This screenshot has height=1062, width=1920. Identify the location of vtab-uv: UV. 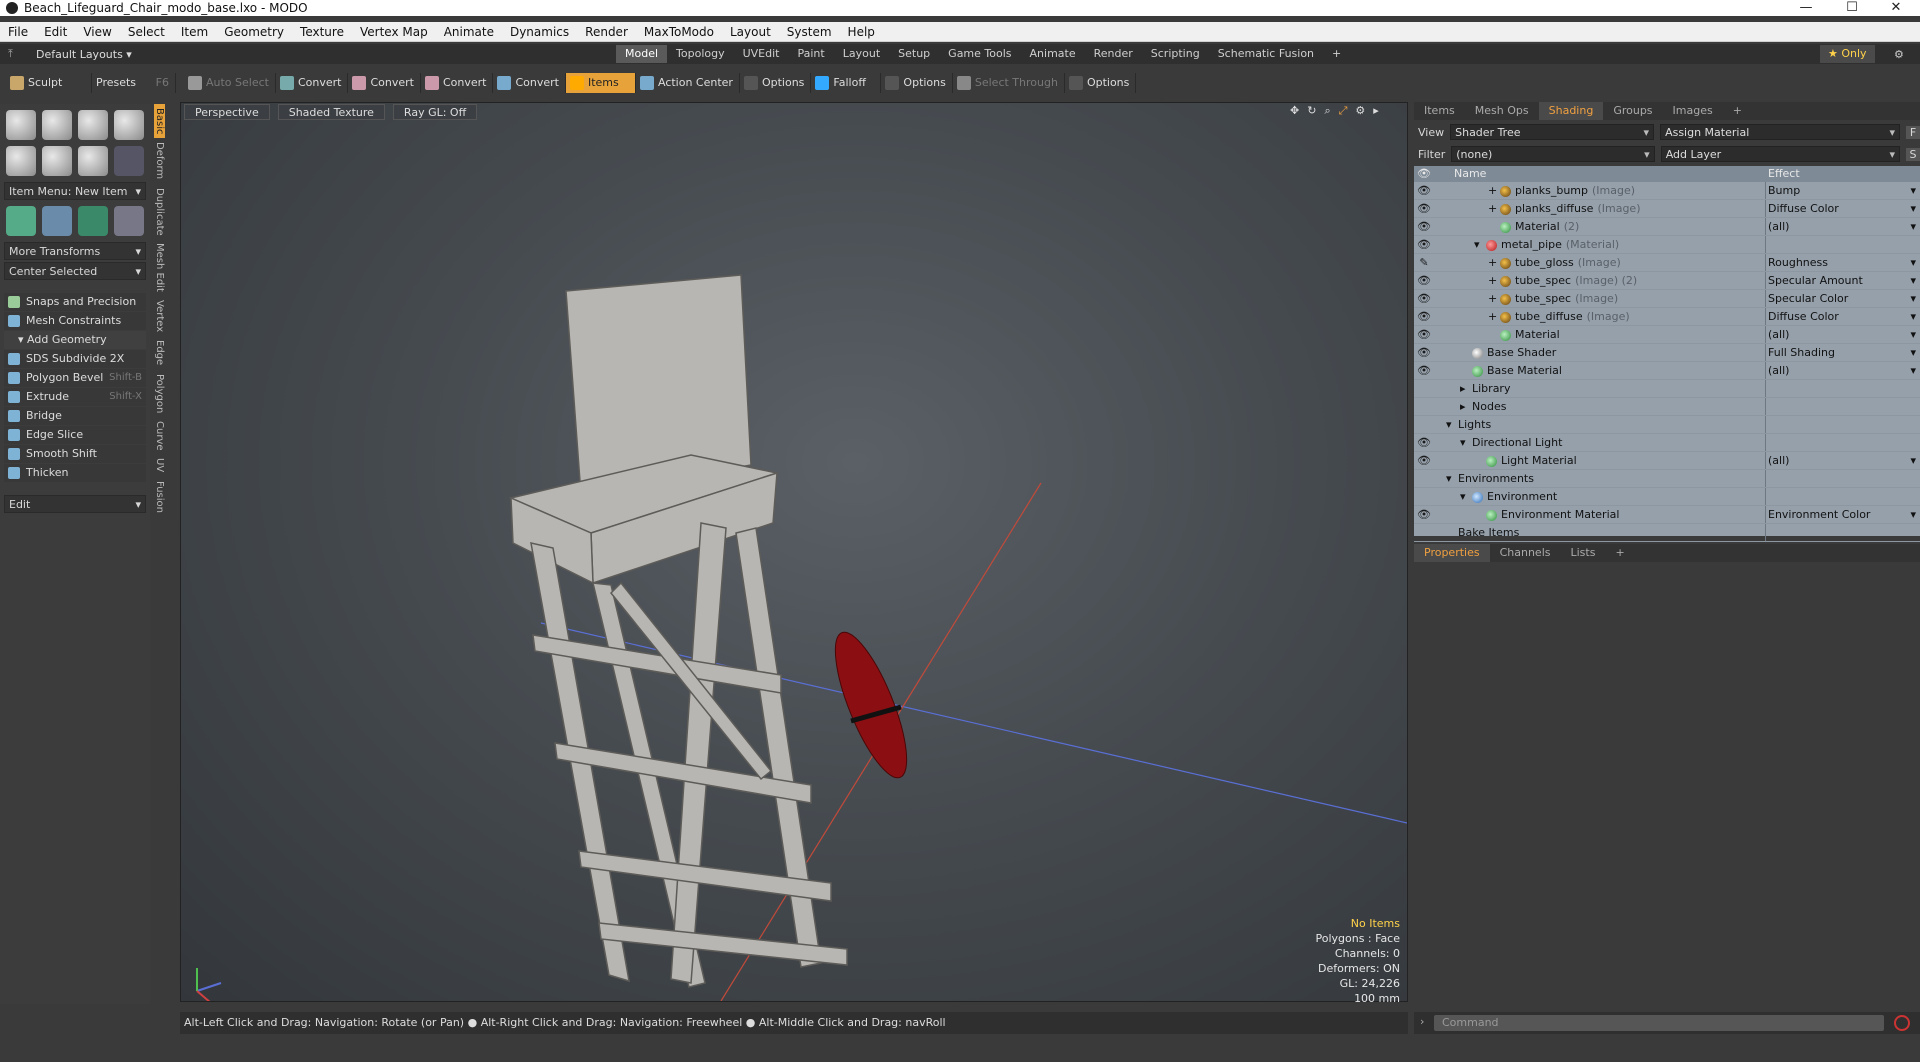
(159, 465).